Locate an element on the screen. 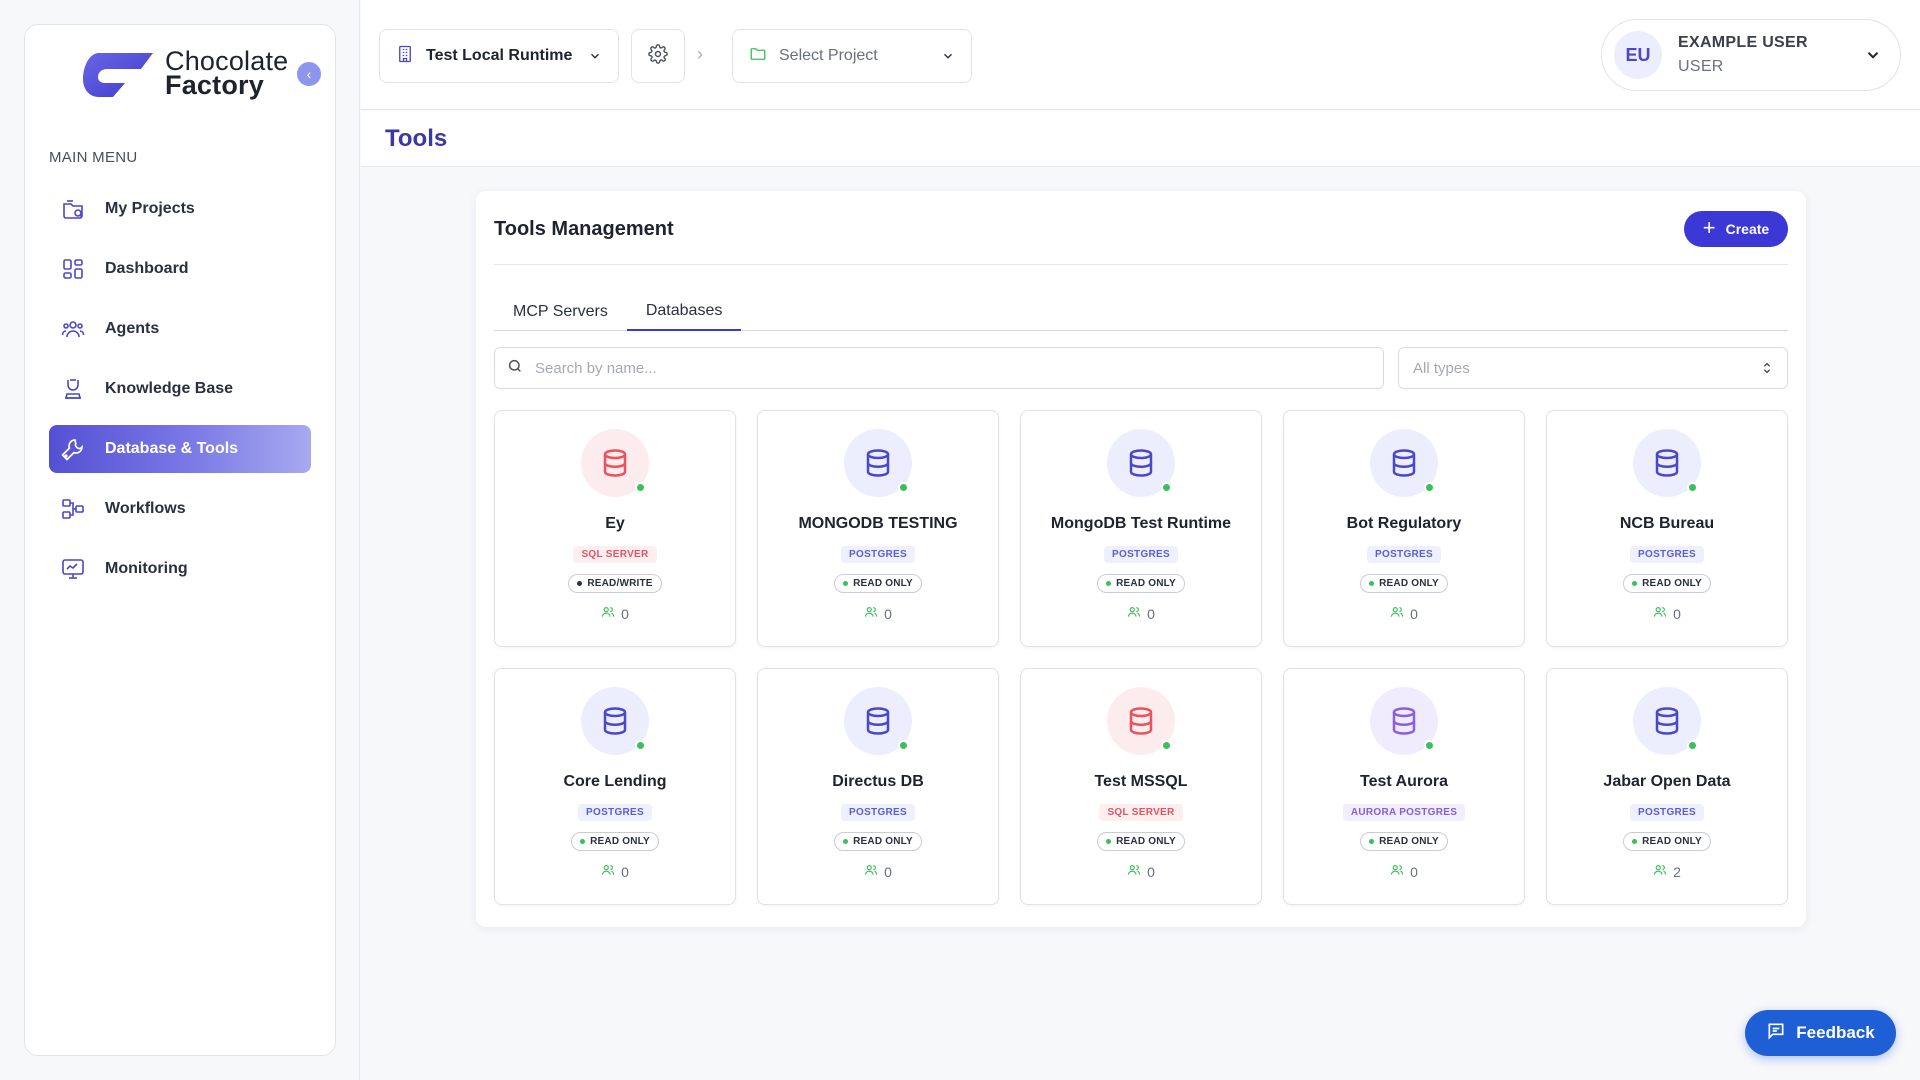 This screenshot has width=1920, height=1080. project-selector-placeholder: Select Project is located at coordinates (828, 55).